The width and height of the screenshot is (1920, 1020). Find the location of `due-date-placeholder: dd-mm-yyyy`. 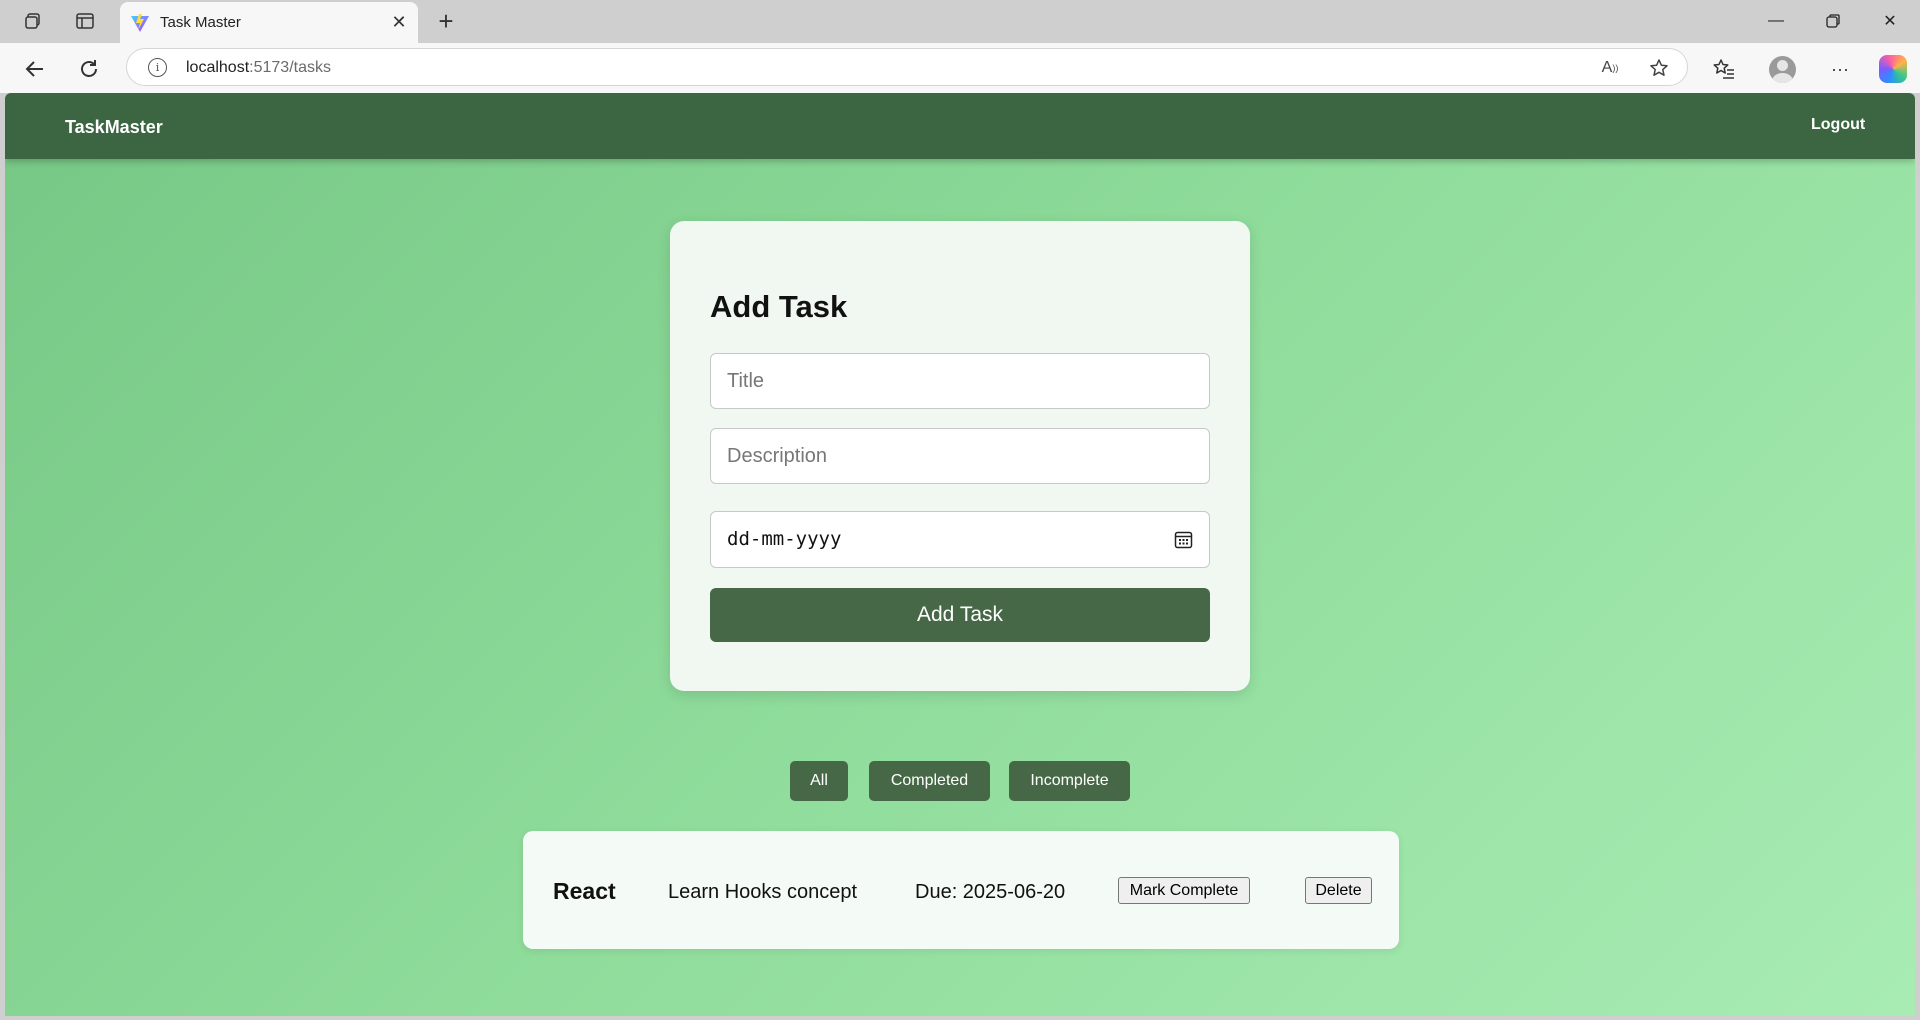

due-date-placeholder: dd-mm-yyyy is located at coordinates (784, 539).